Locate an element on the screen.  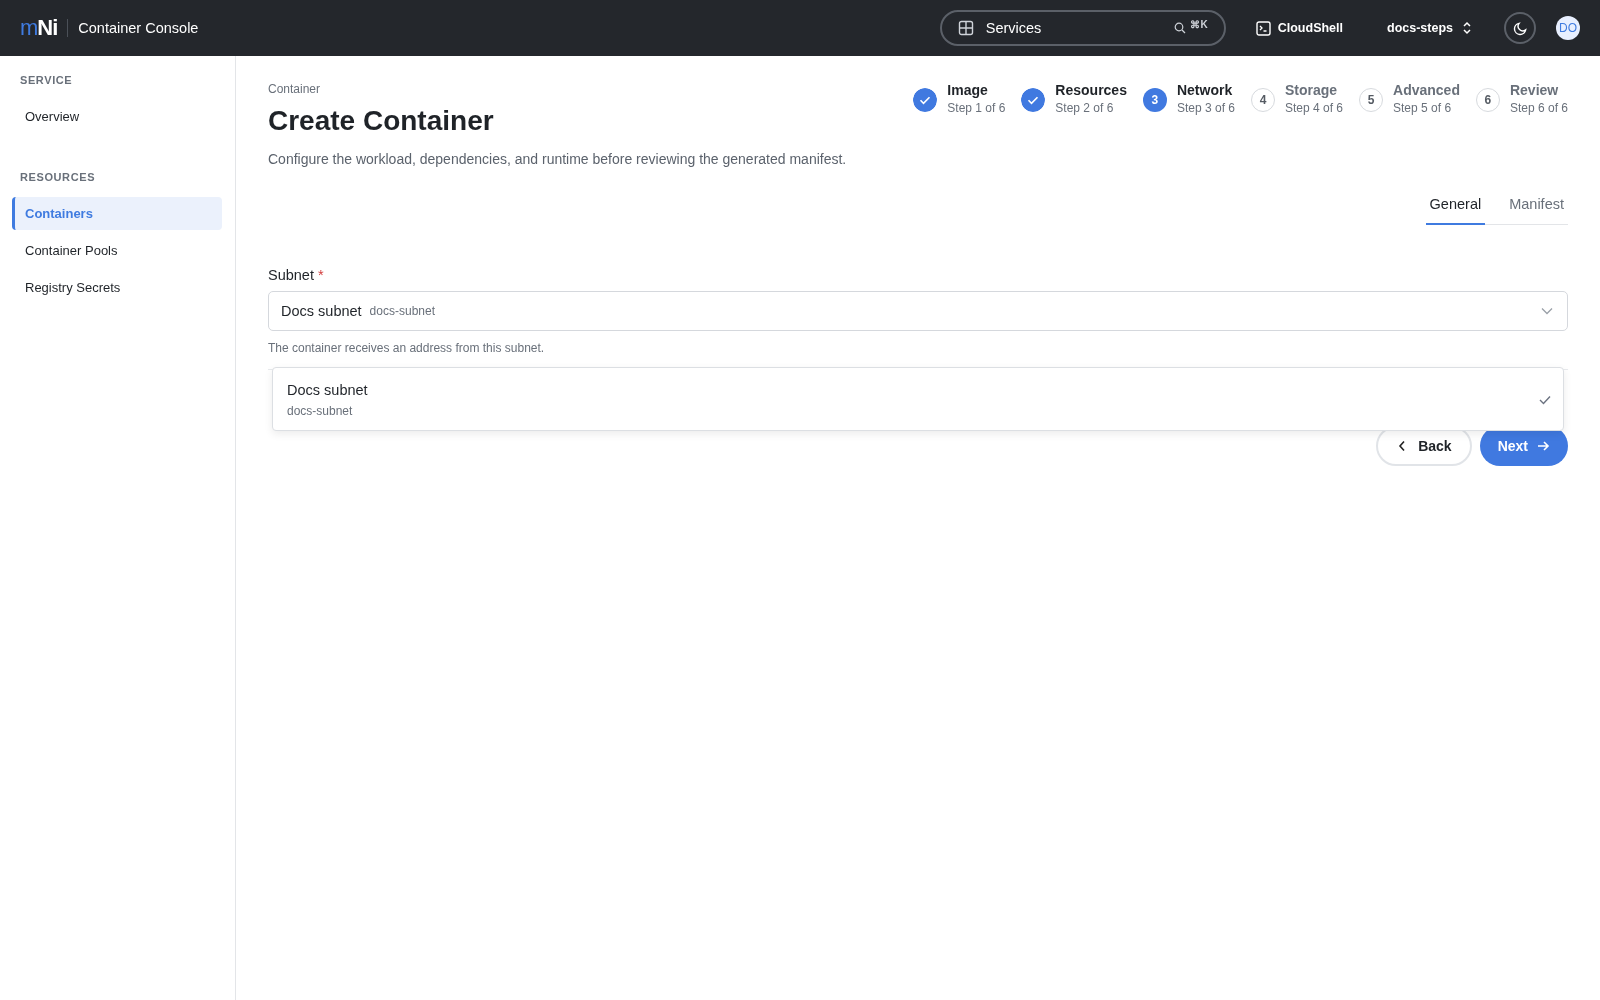
section-heading: RESOURCES is located at coordinates (58, 177).